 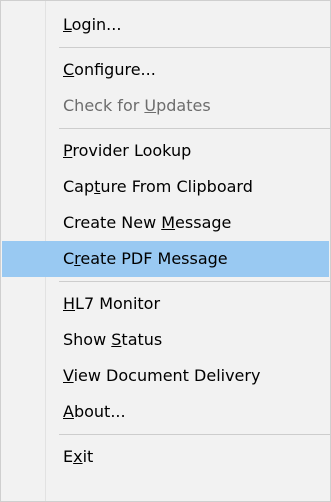 I want to click on menu-item-create-new-message: Create New Message, so click(x=165, y=223).